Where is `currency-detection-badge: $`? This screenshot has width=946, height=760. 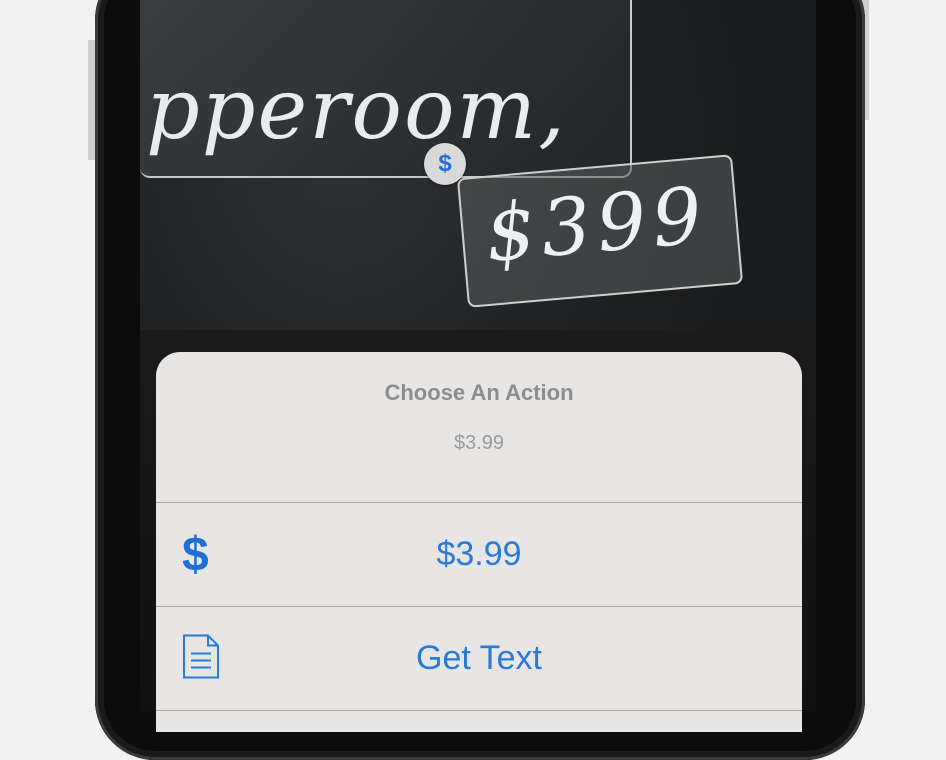
currency-detection-badge: $ is located at coordinates (445, 164).